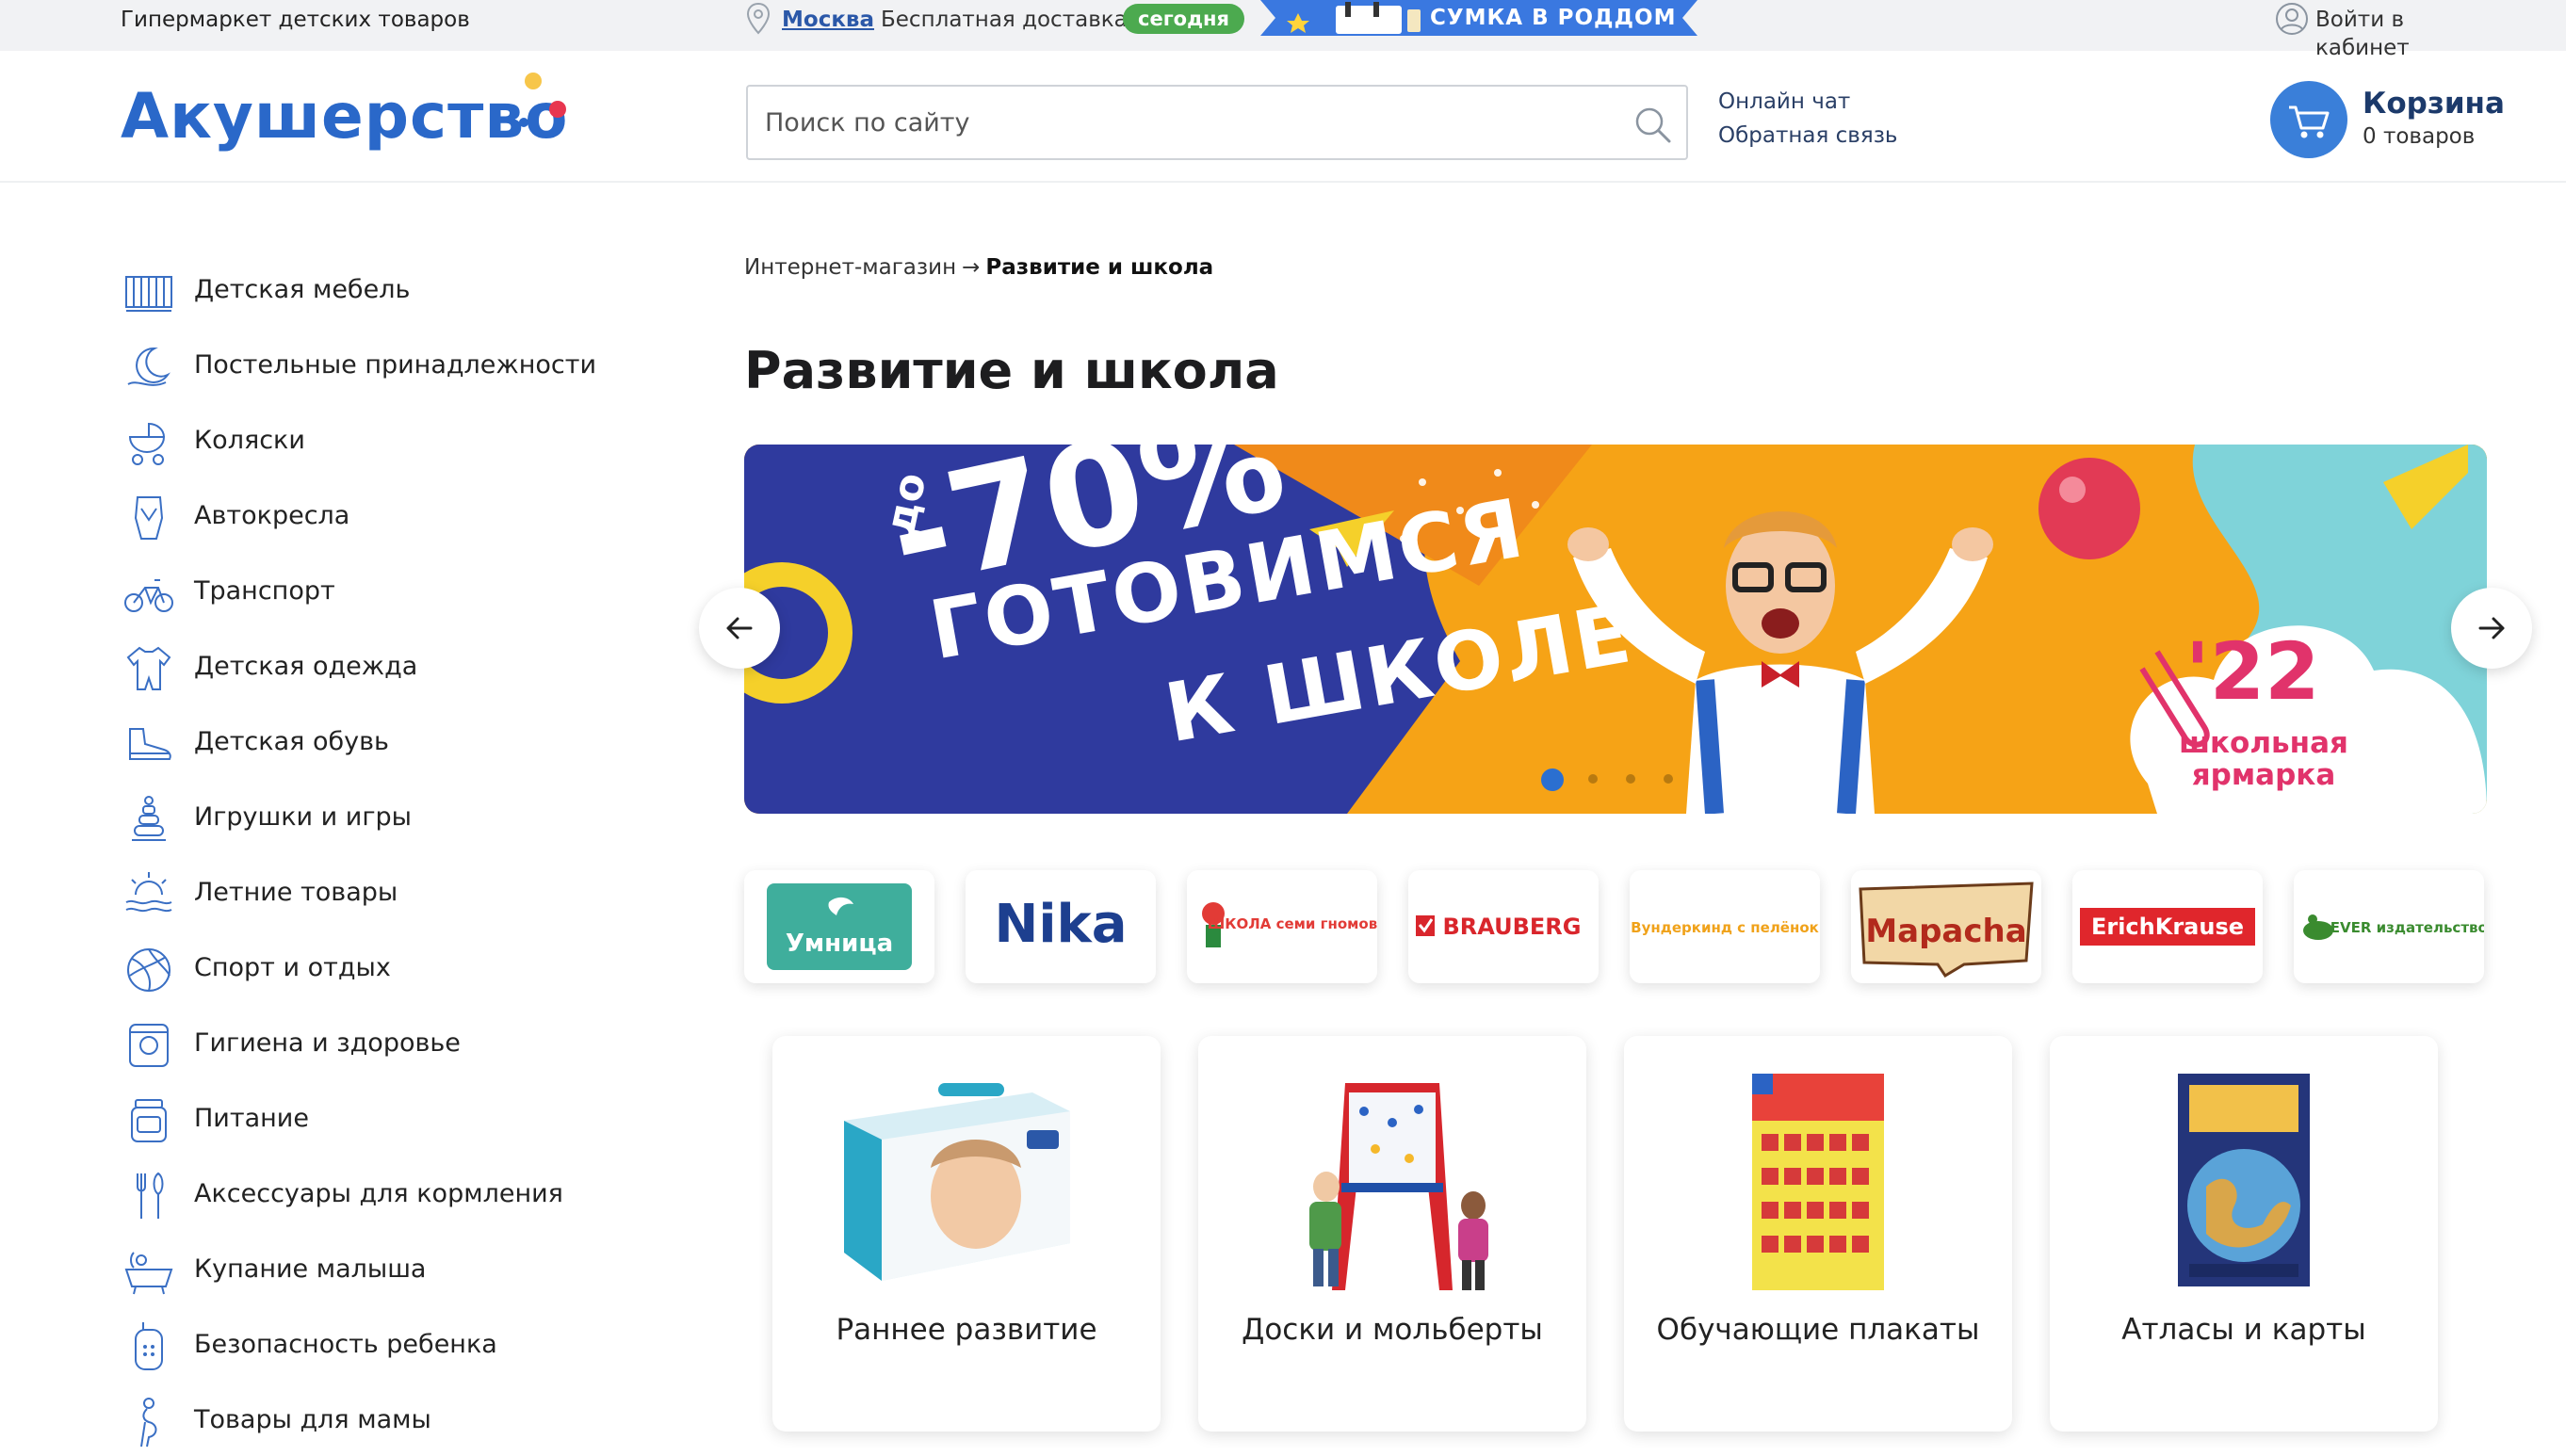 This screenshot has height=1456, width=2566. I want to click on sidebar-item-feeding: Аксессуары для кормления, so click(385, 1196).